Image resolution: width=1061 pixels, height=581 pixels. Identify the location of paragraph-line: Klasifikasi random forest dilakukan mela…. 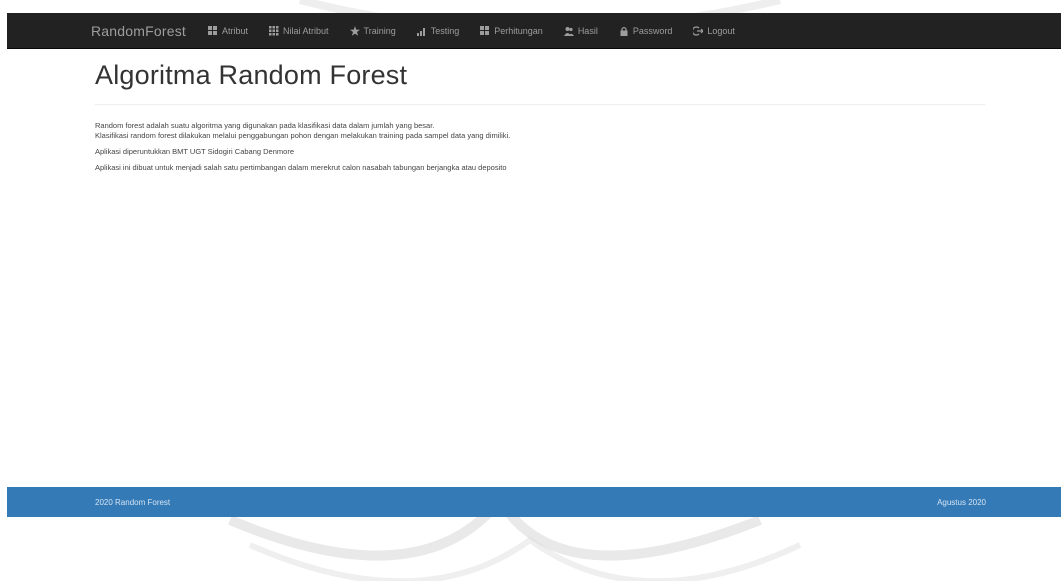
(303, 135).